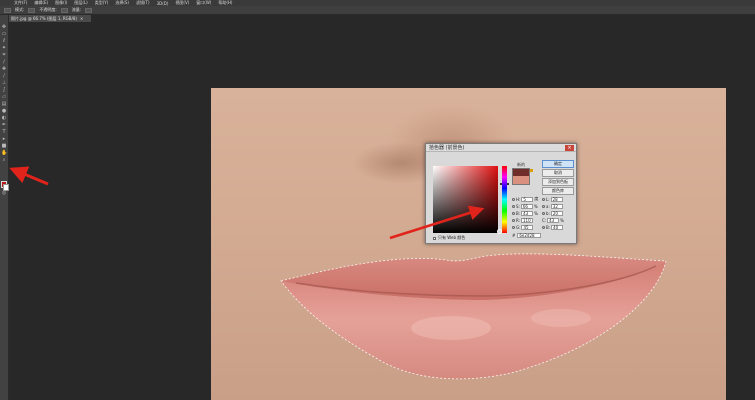  Describe the element at coordinates (513, 227) in the screenshot. I see `green-radio` at that location.